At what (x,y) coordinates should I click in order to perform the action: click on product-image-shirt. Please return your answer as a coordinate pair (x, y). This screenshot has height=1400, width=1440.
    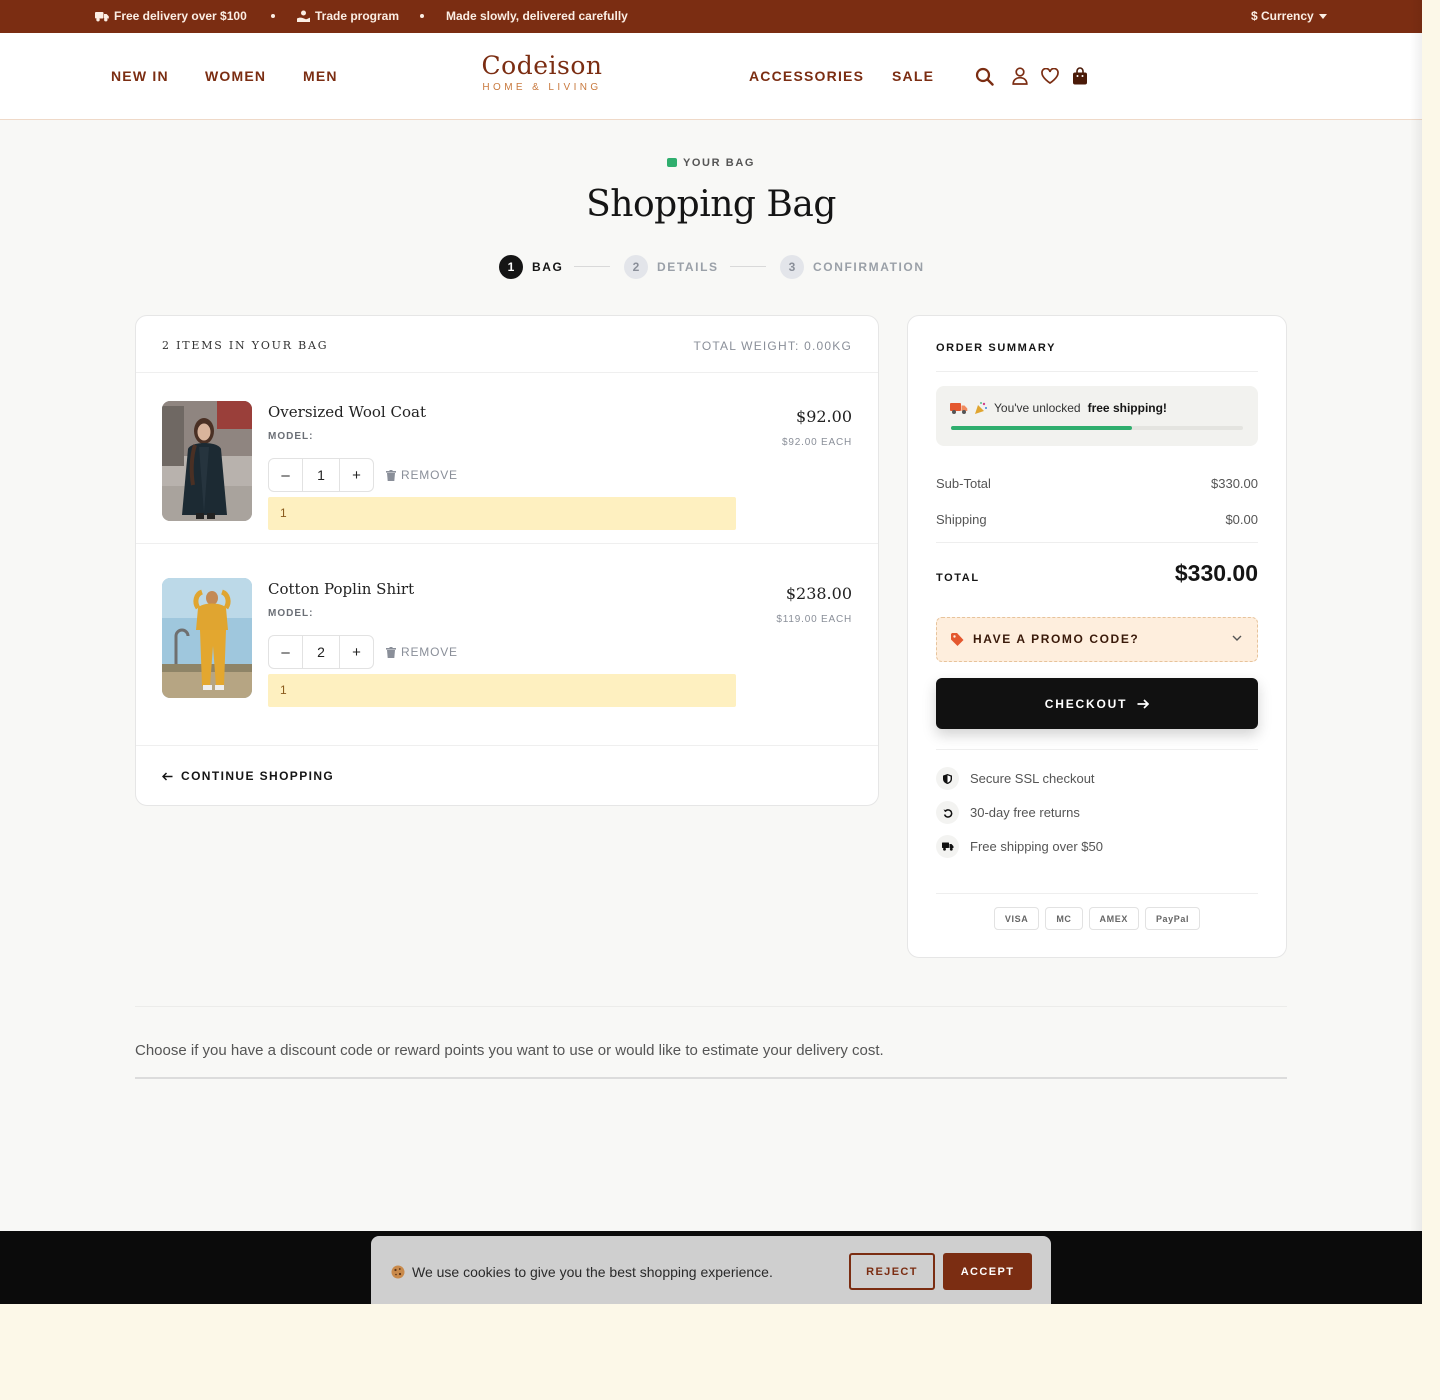
    Looking at the image, I should click on (207, 638).